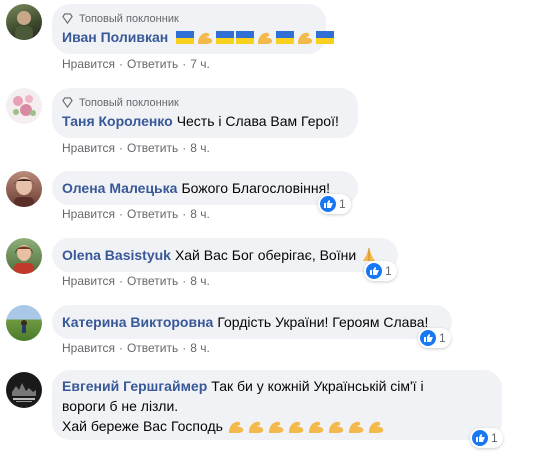 The height and width of the screenshot is (457, 541). What do you see at coordinates (200, 64) in the screenshot?
I see `comment-time: 7 ч.` at bounding box center [200, 64].